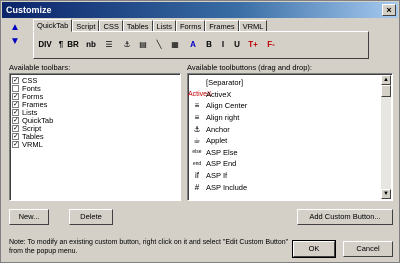 The width and height of the screenshot is (400, 263). Describe the element at coordinates (73, 45) in the screenshot. I see `br-icon: BR` at that location.